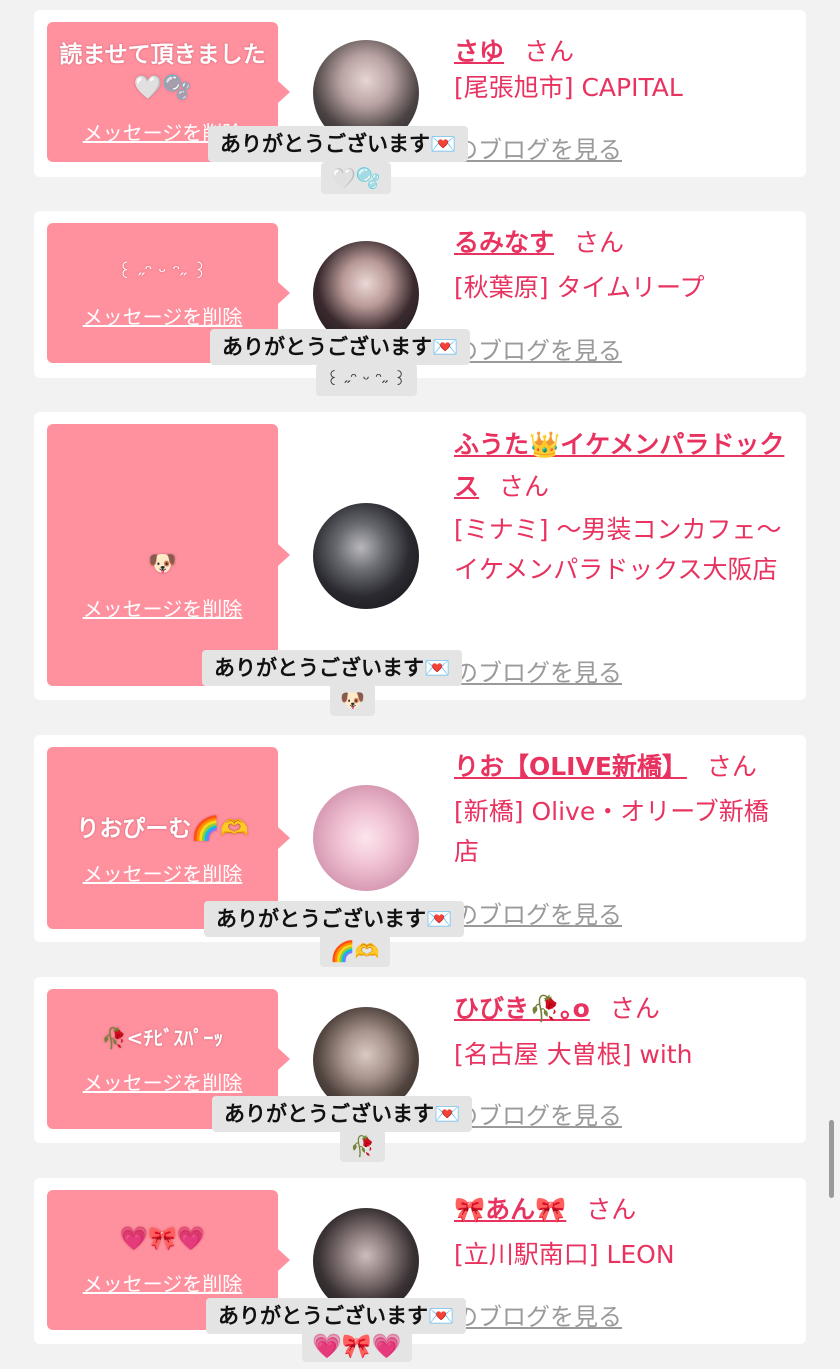 The height and width of the screenshot is (1369, 840). Describe the element at coordinates (831, 1159) in the screenshot. I see `scrollbar` at that location.